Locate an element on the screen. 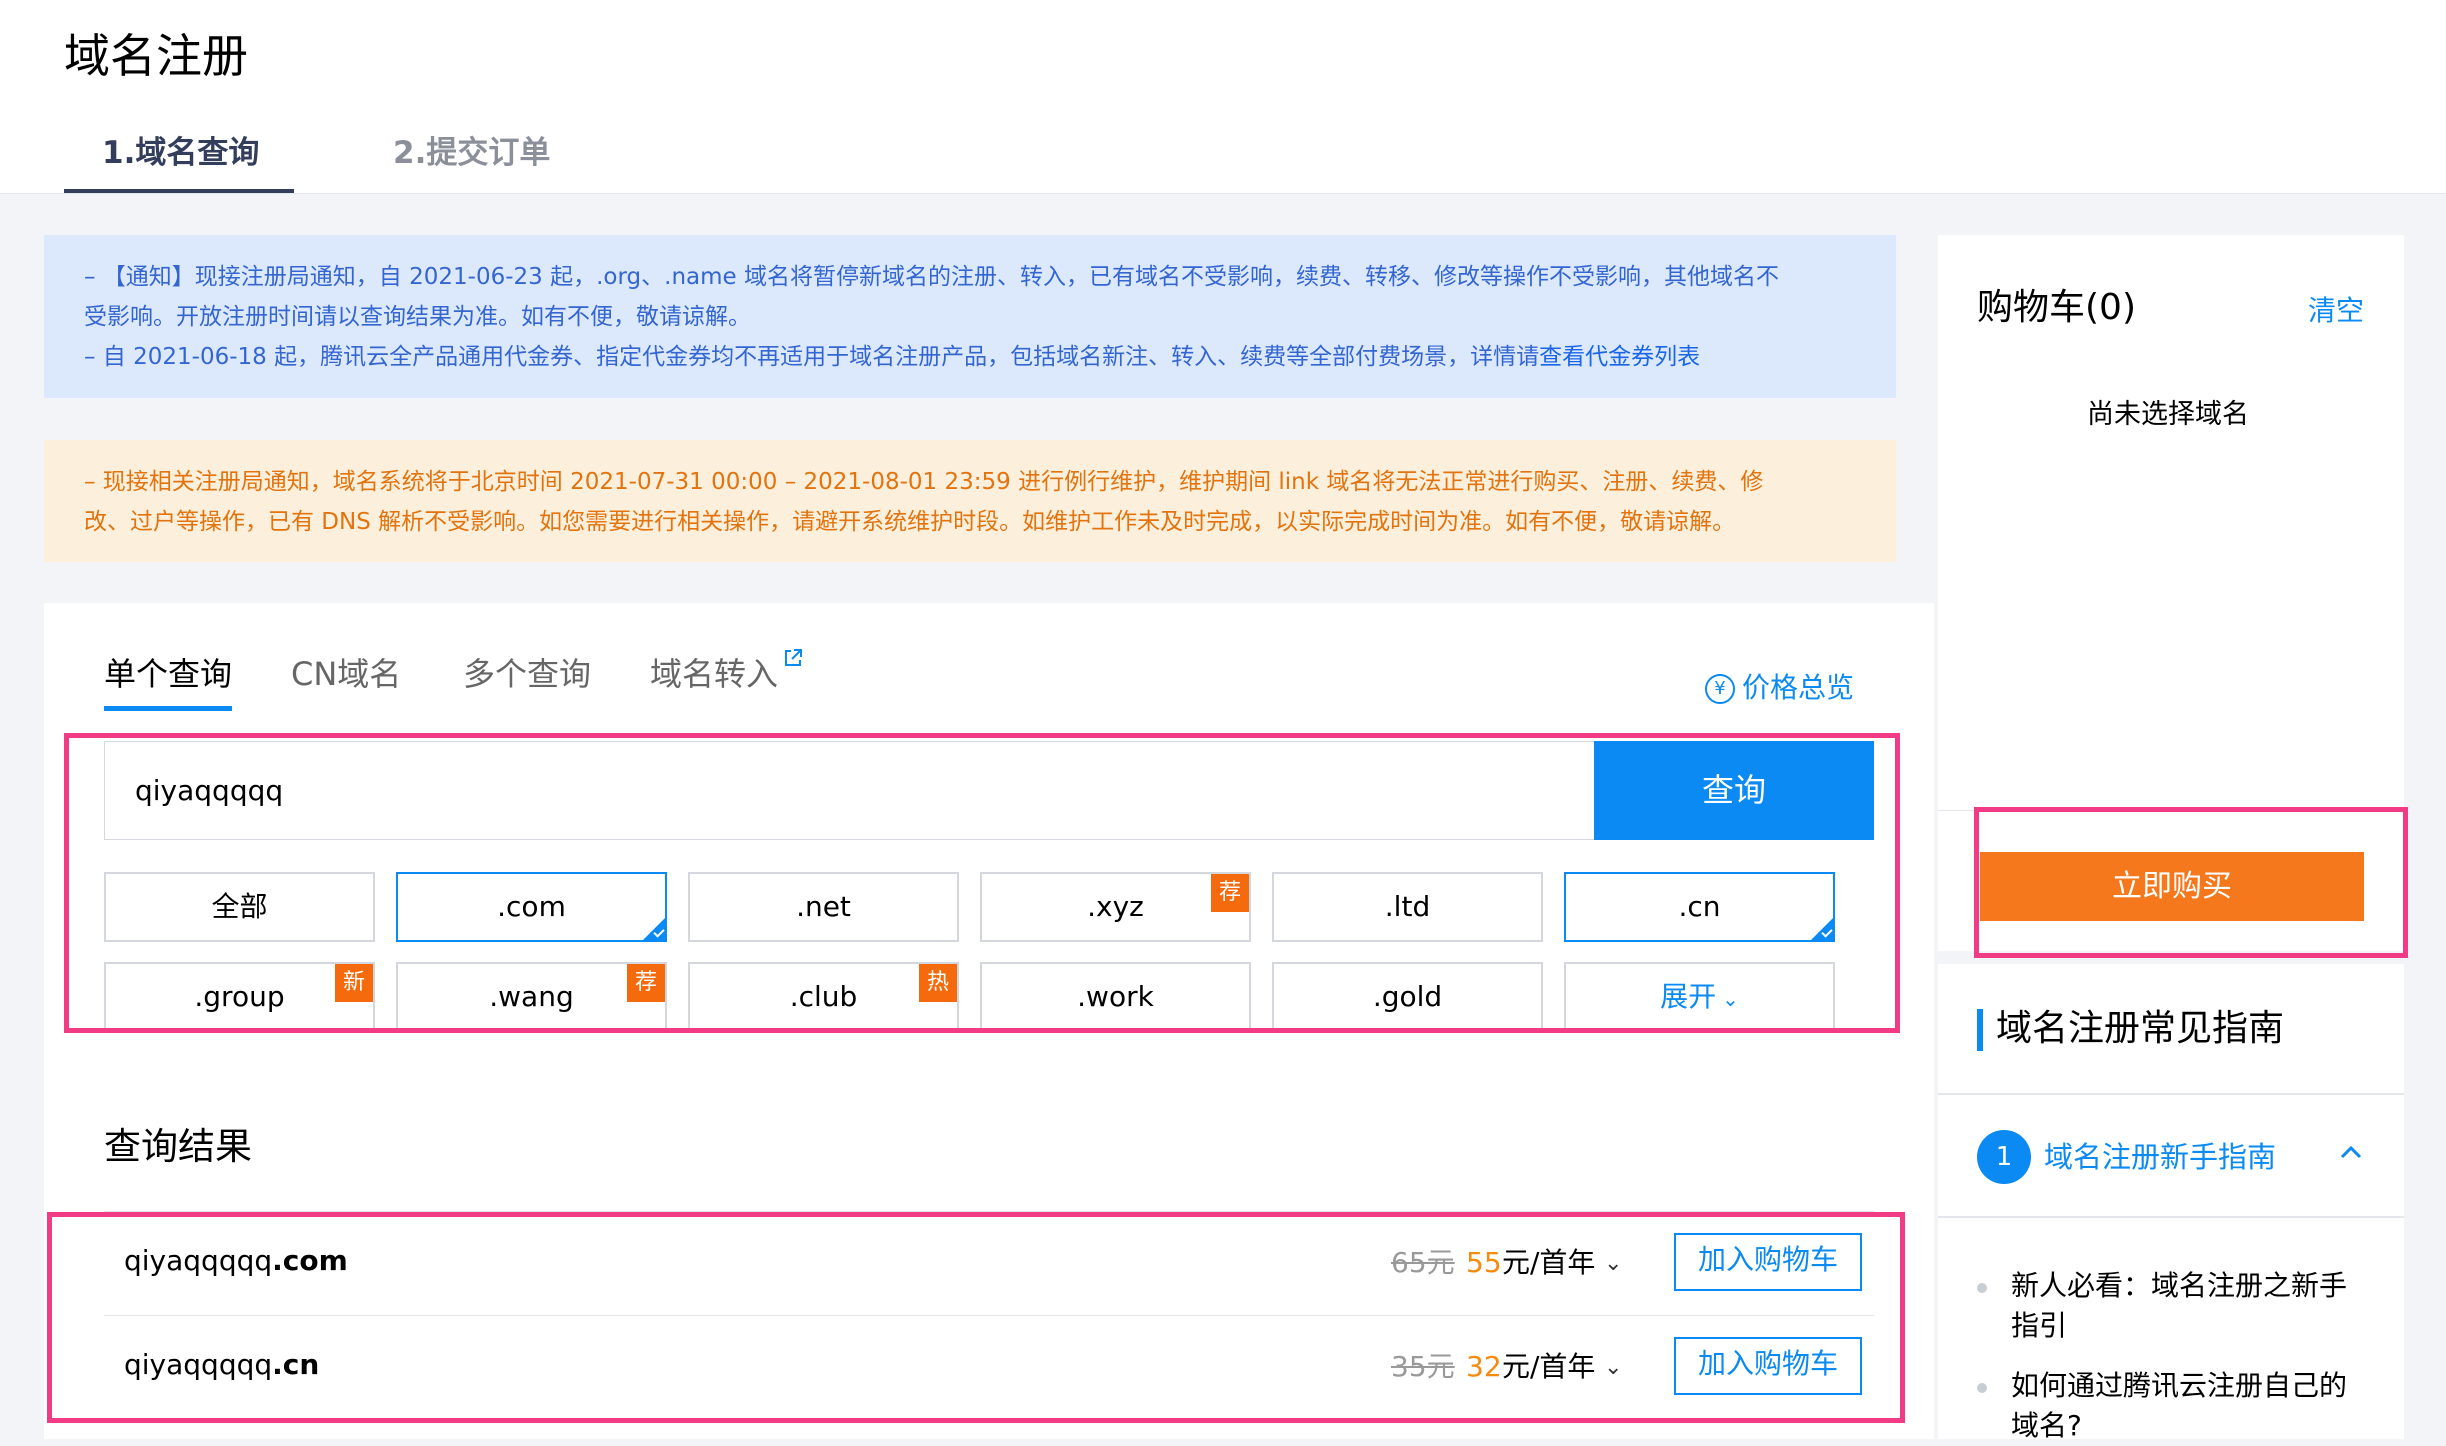  clear-cart-link: 清空 is located at coordinates (2336, 311).